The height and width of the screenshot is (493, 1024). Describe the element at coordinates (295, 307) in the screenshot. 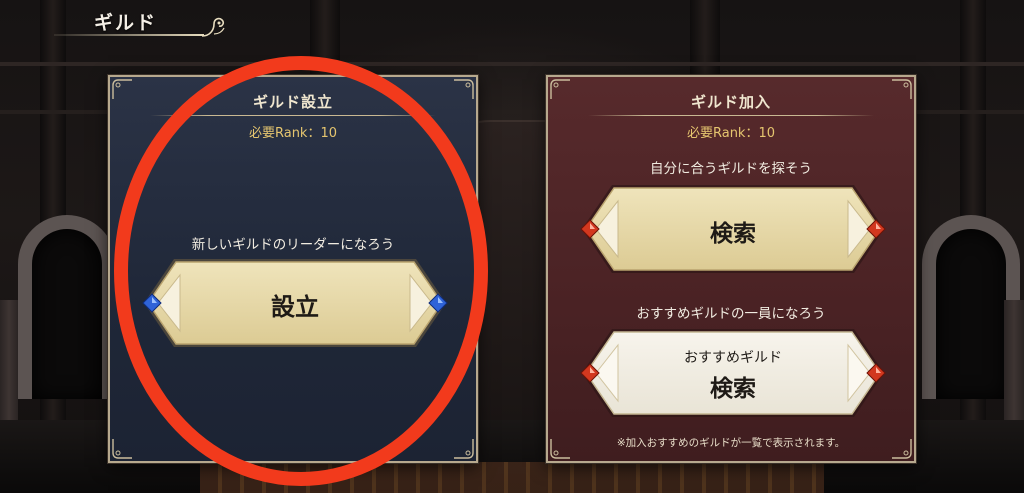

I see `create-guild-button-label: 設立` at that location.